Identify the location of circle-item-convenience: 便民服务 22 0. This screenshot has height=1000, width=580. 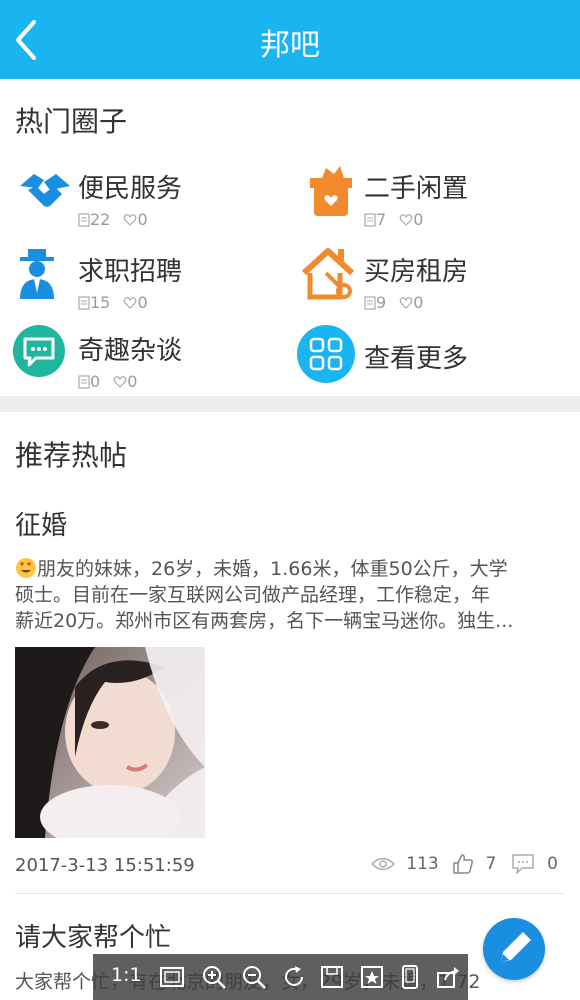
(139, 195).